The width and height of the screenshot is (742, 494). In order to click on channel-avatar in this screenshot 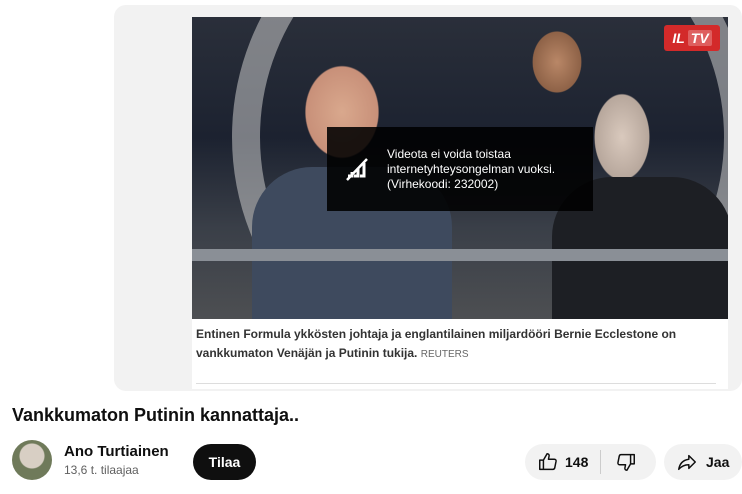, I will do `click(32, 460)`.